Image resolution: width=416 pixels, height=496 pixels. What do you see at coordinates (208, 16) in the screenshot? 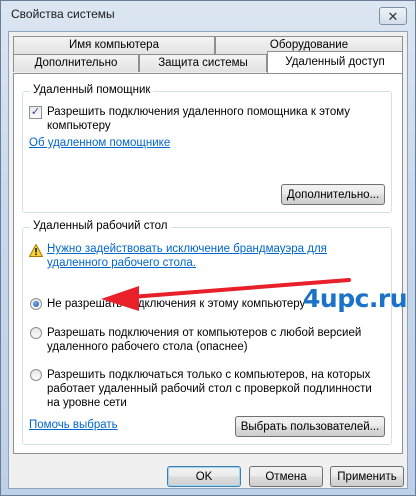
I see `title-bar: Свойства системы ✕` at bounding box center [208, 16].